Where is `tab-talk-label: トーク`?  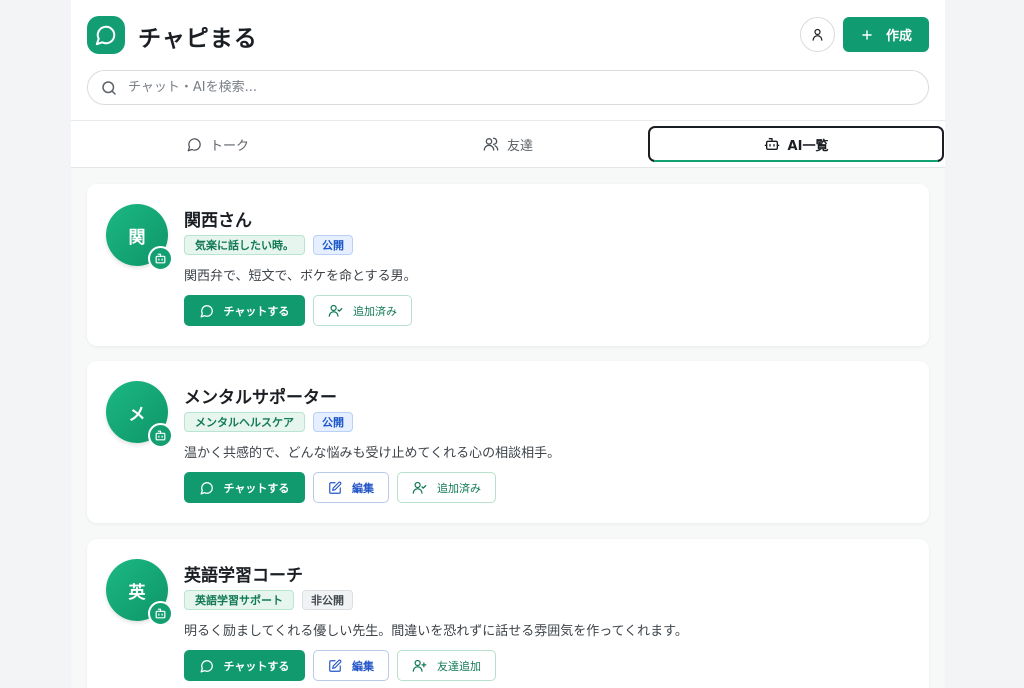
tab-talk-label: トーク is located at coordinates (229, 146).